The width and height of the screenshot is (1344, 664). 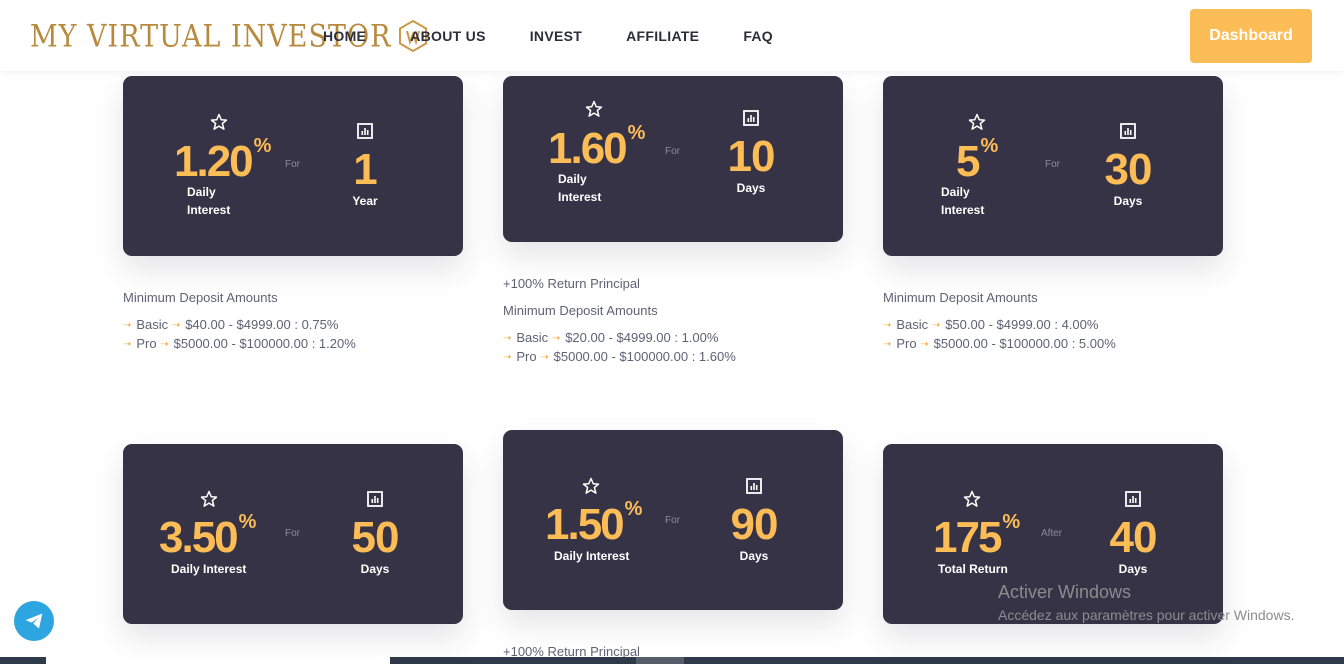 I want to click on rate-value: 1.50, so click(x=585, y=524).